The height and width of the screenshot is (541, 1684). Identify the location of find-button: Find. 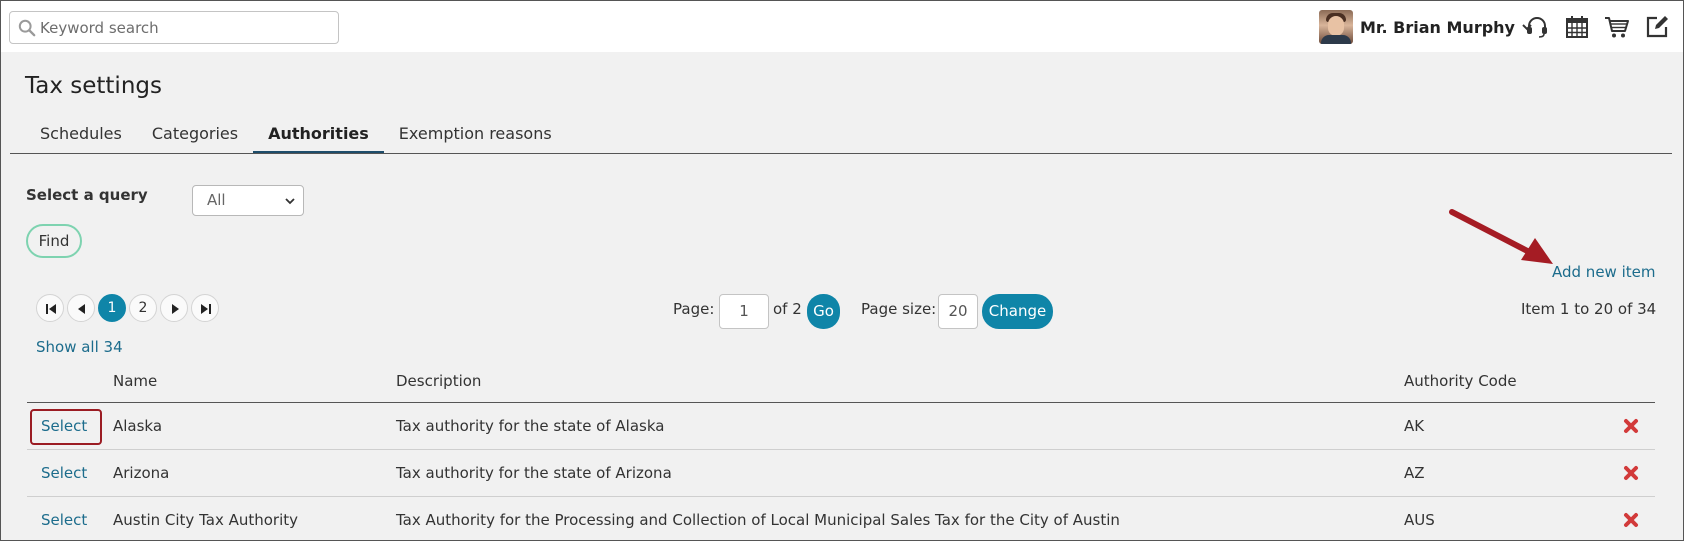
(54, 241).